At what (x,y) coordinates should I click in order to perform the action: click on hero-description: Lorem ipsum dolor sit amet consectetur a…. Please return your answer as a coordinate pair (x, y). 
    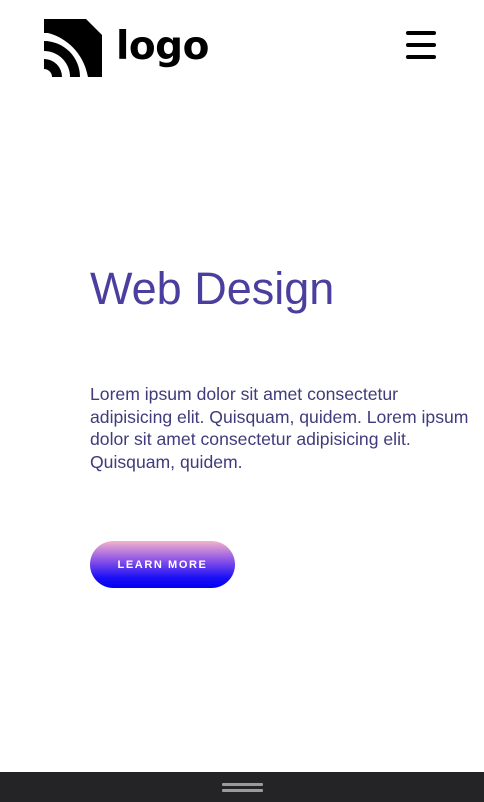
    Looking at the image, I should click on (279, 428).